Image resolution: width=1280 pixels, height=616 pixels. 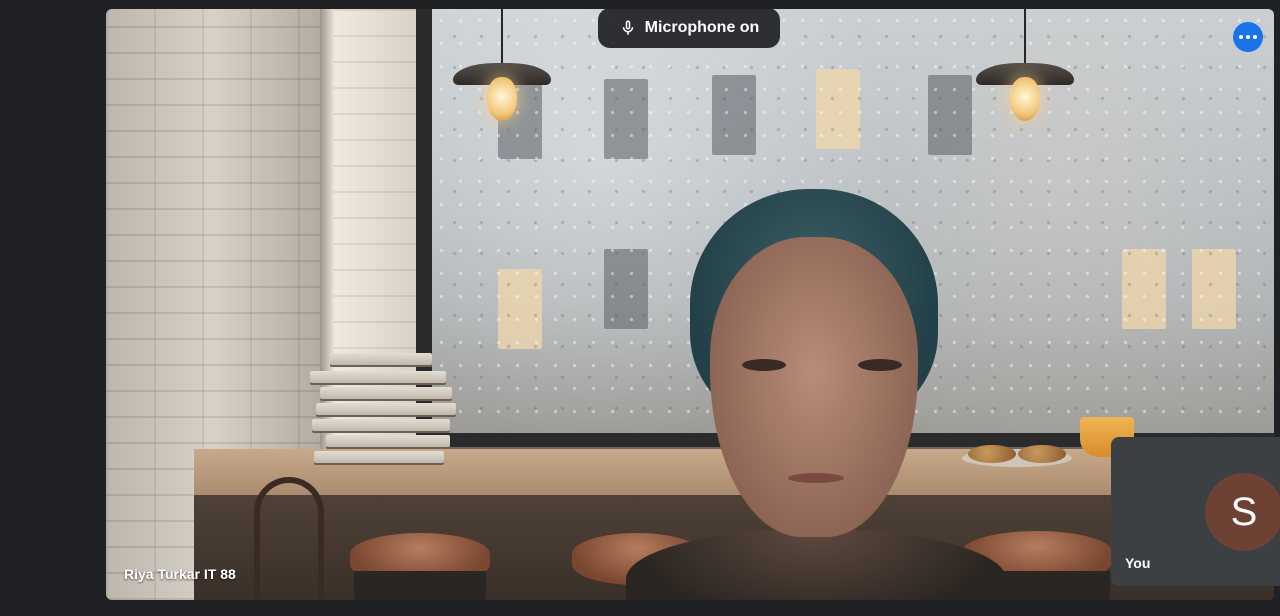 What do you see at coordinates (702, 27) in the screenshot?
I see `microphone-status-label: Microphone on` at bounding box center [702, 27].